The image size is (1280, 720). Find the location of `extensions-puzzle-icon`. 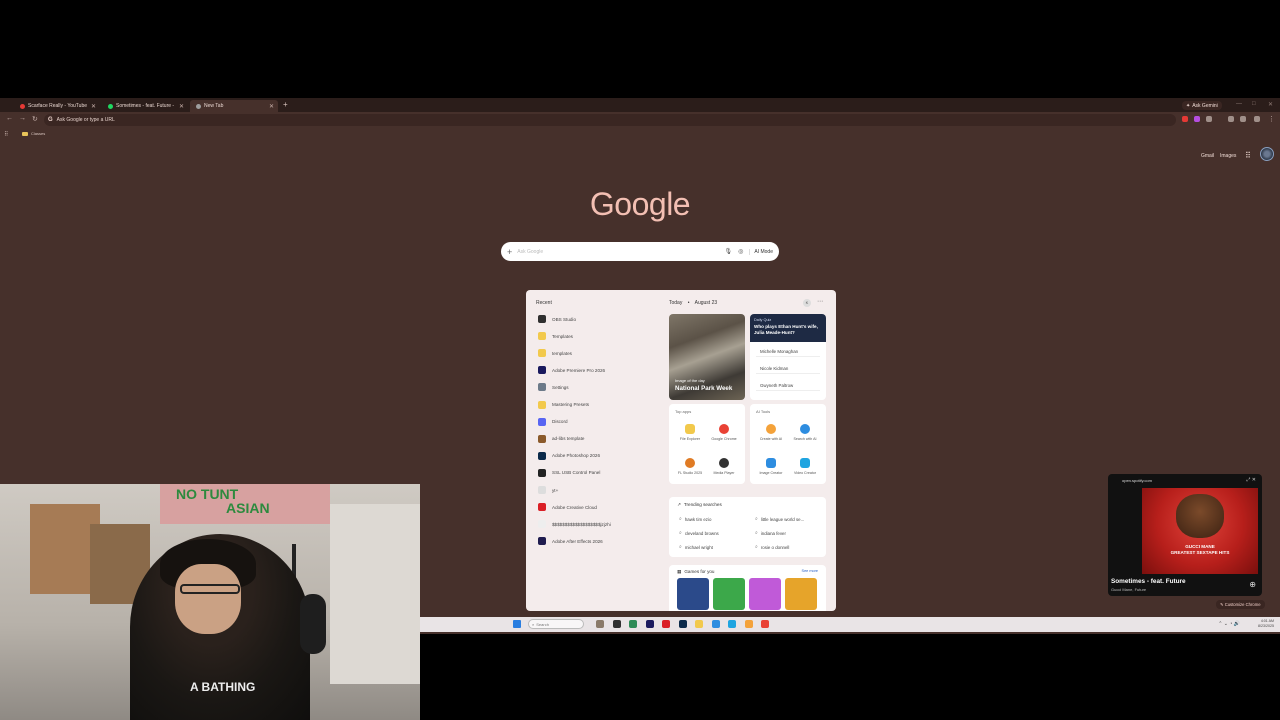

extensions-puzzle-icon is located at coordinates (1209, 119).